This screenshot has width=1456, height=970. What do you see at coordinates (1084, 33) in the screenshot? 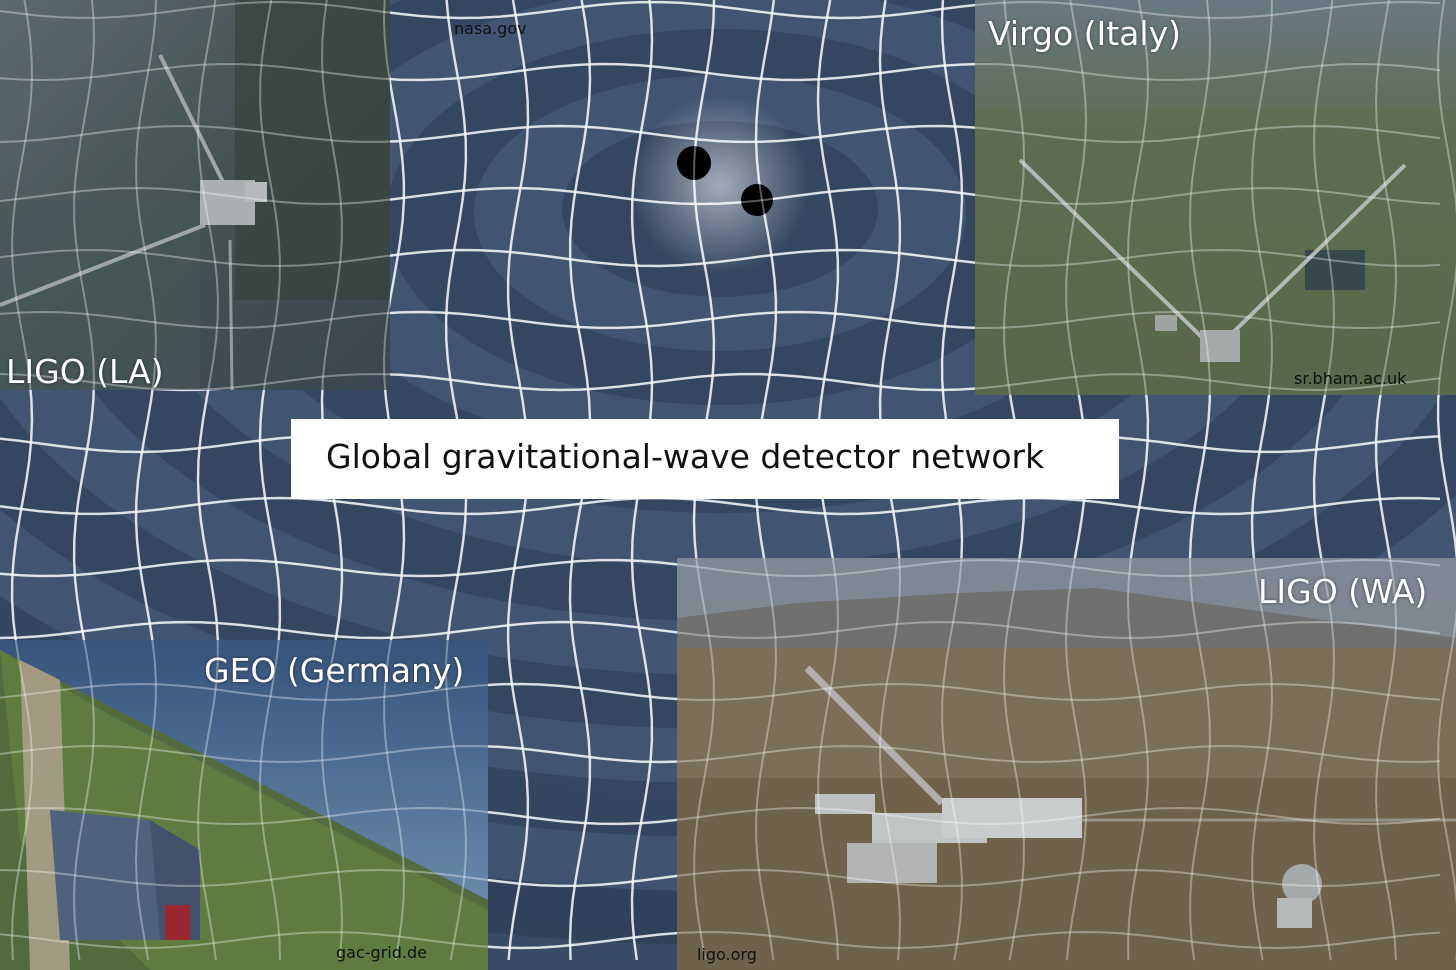
I see `virgo-label: Virgo (Italy)` at bounding box center [1084, 33].